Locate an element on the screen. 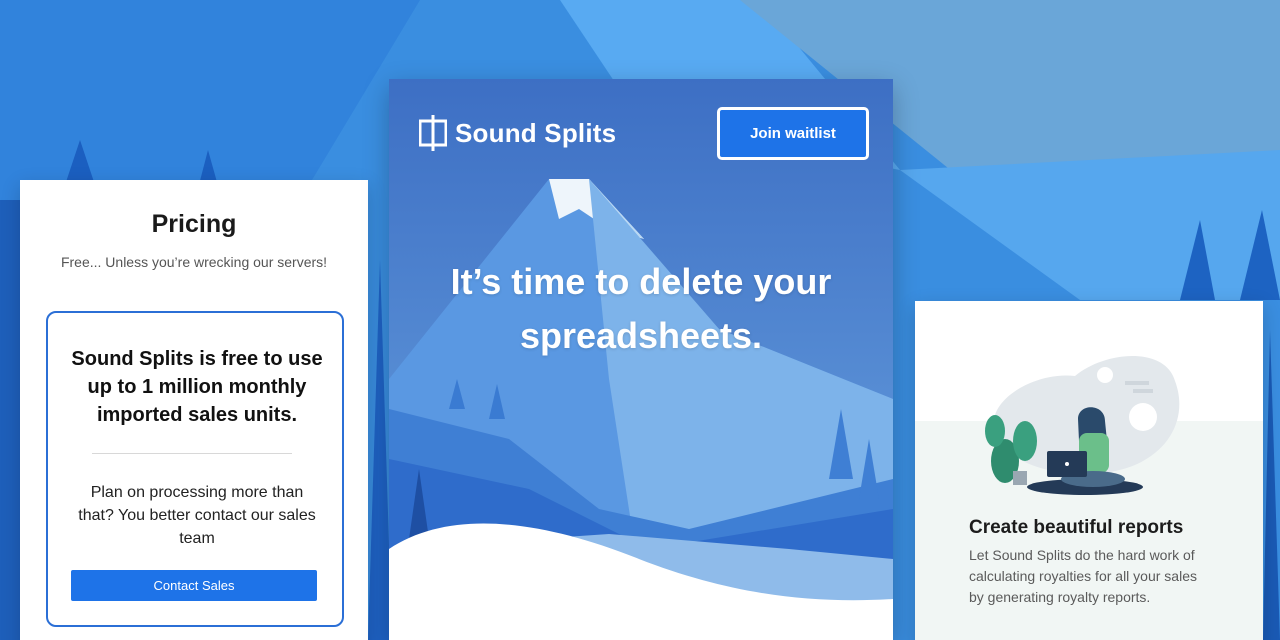  hero-headline: It’s time to delete your spreadsheets. is located at coordinates (641, 308).